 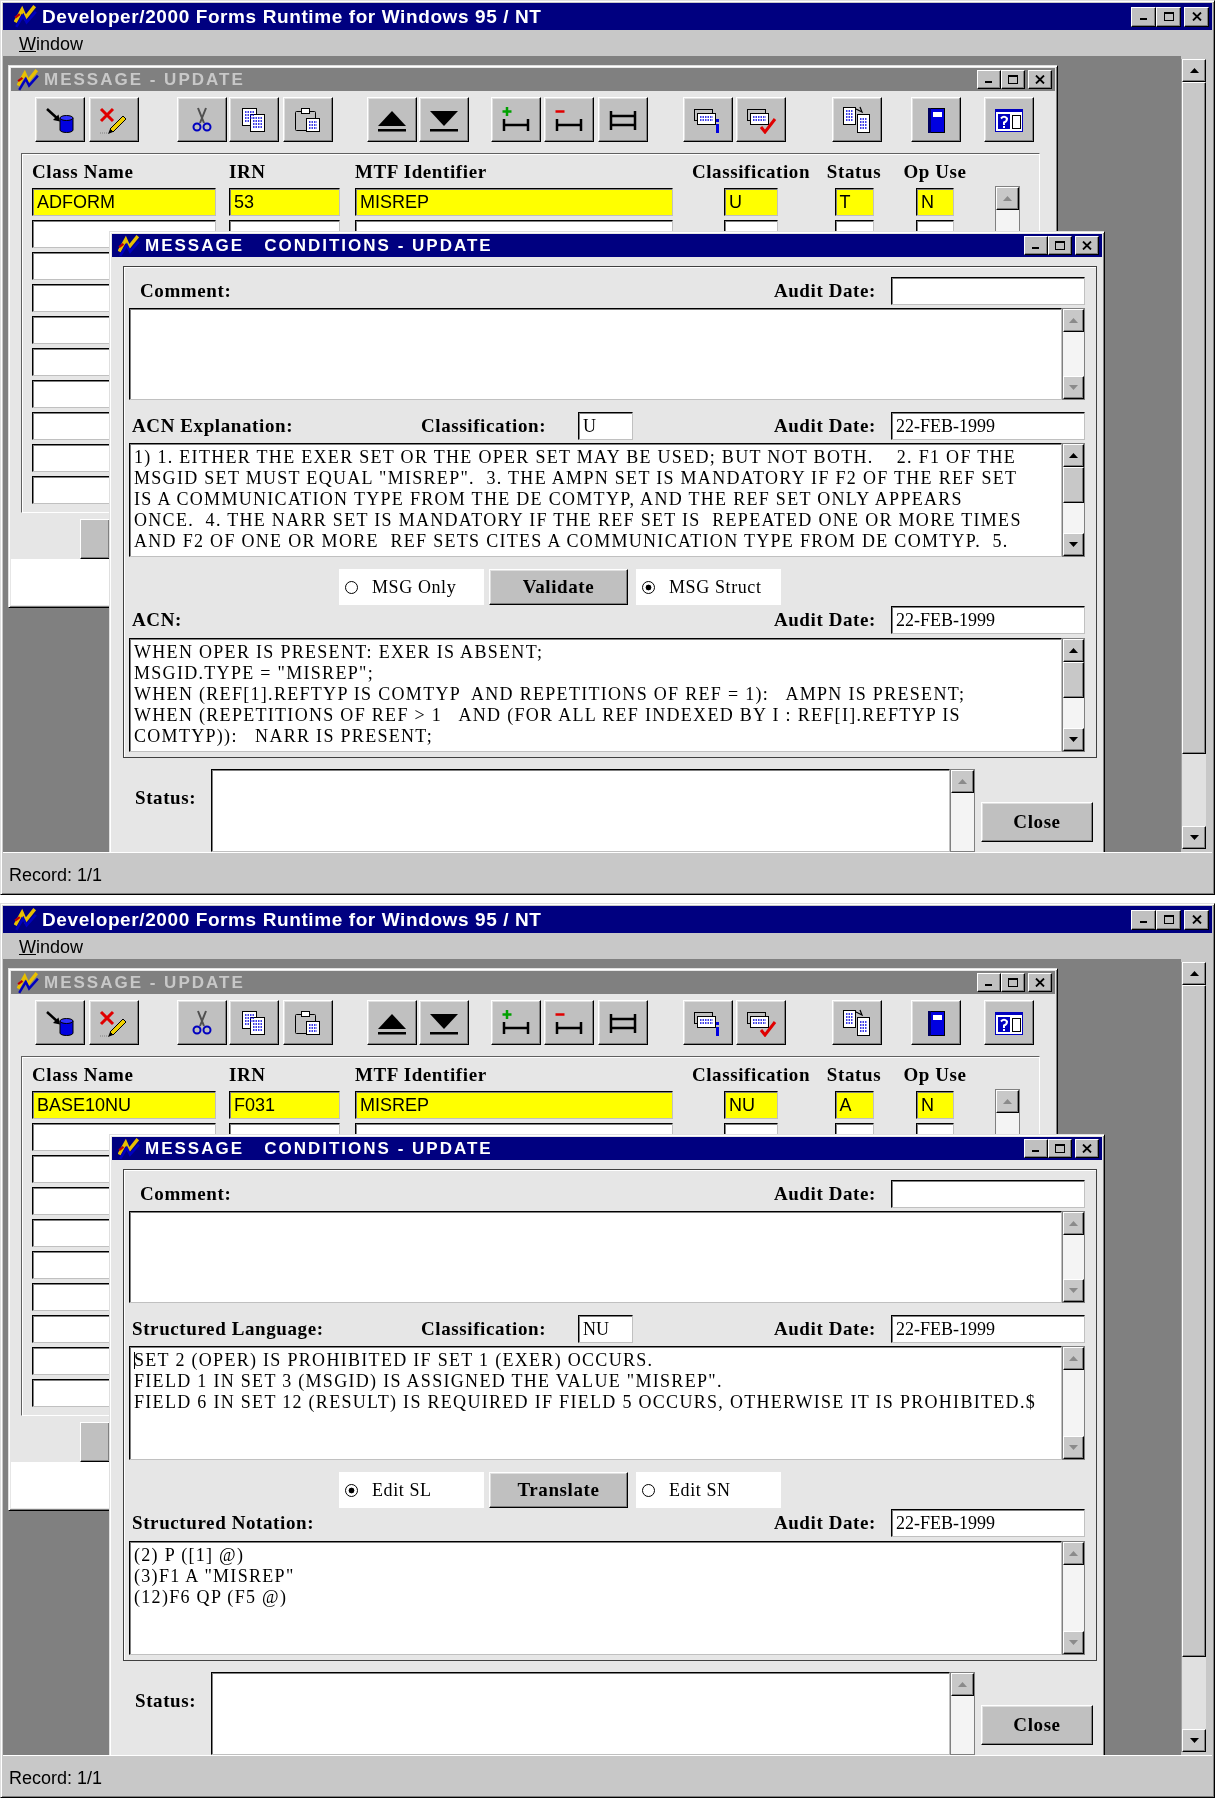 What do you see at coordinates (223, 1523) in the screenshot?
I see `field-label: Structured Notation:` at bounding box center [223, 1523].